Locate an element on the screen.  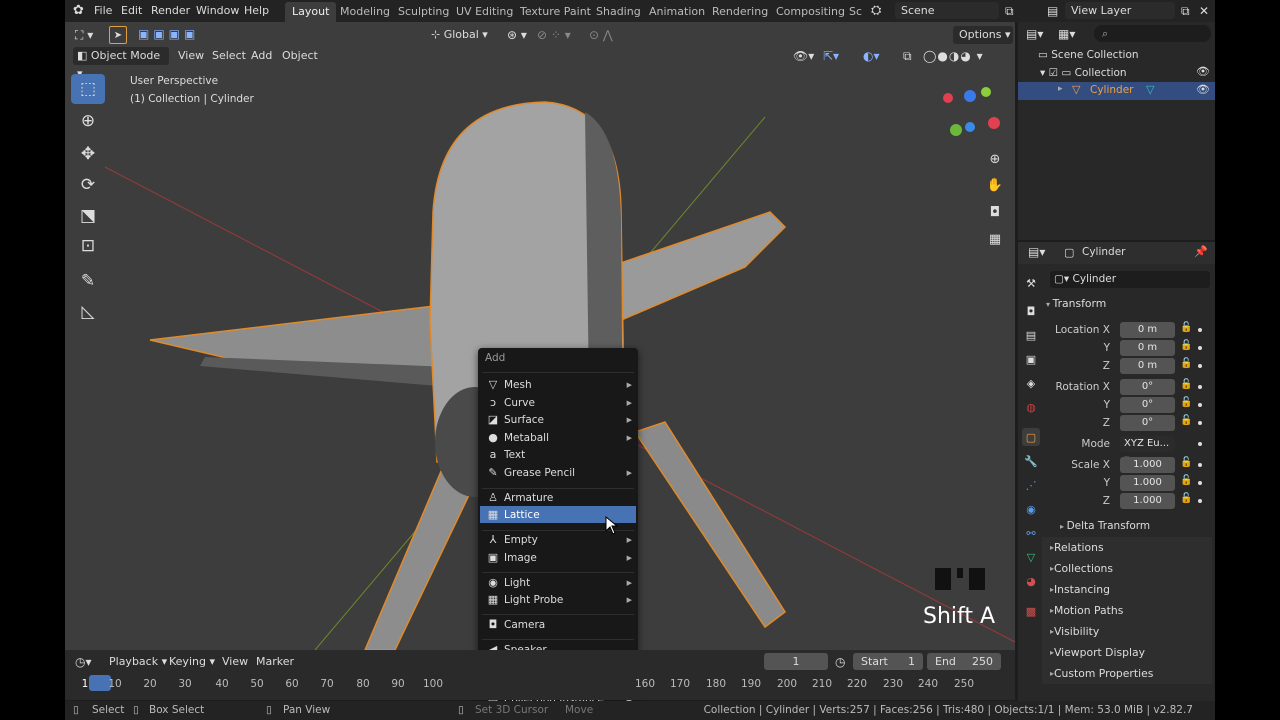
annotate-tool-icon: ✎ is located at coordinates (88, 281).